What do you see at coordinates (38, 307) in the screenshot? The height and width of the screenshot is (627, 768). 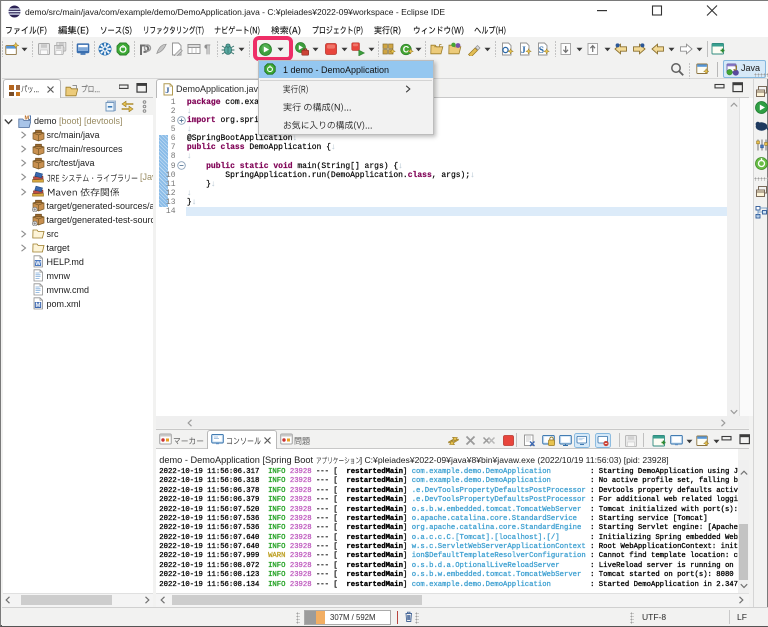 I see `svg-text: M` at bounding box center [38, 307].